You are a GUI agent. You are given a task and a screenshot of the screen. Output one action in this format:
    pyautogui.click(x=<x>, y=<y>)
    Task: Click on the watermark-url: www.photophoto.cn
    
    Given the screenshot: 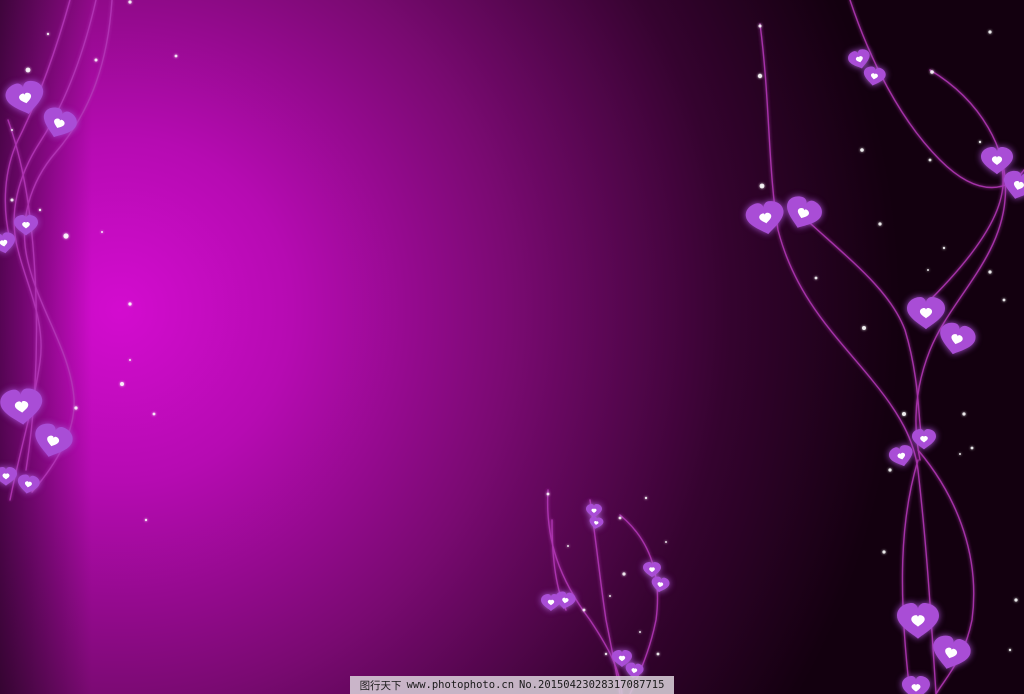 What is the action you would take?
    pyautogui.click(x=460, y=685)
    